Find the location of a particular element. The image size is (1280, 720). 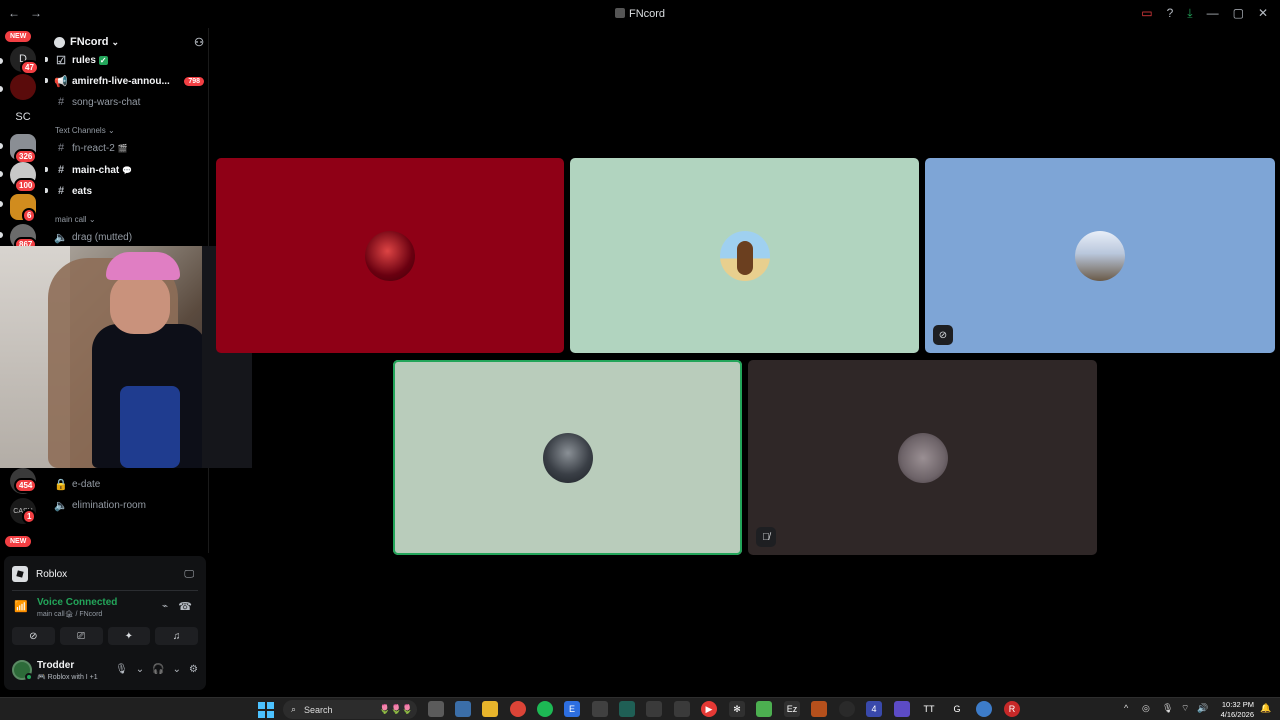

spotify-icon is located at coordinates (545, 709).